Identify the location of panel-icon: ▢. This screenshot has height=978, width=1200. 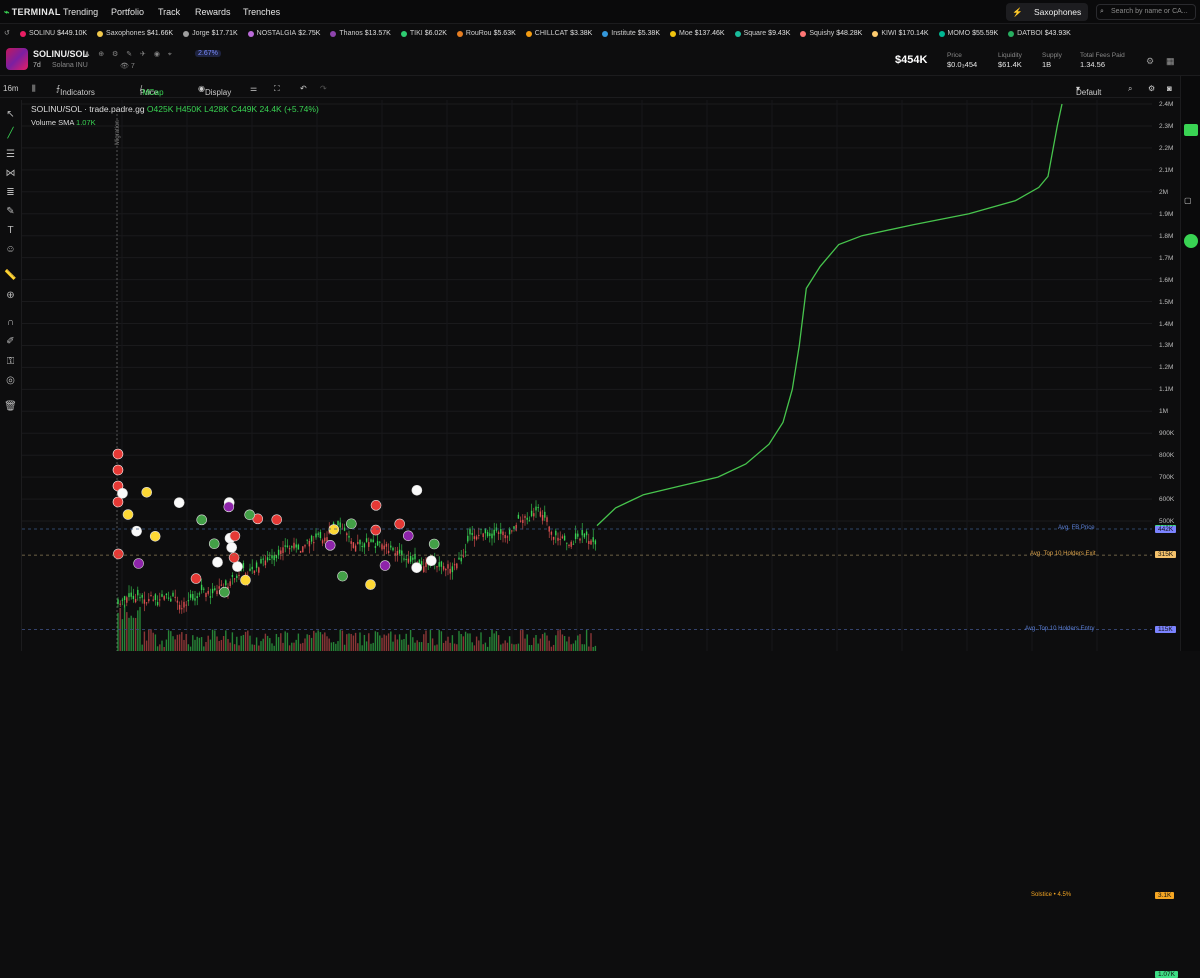
(1188, 200).